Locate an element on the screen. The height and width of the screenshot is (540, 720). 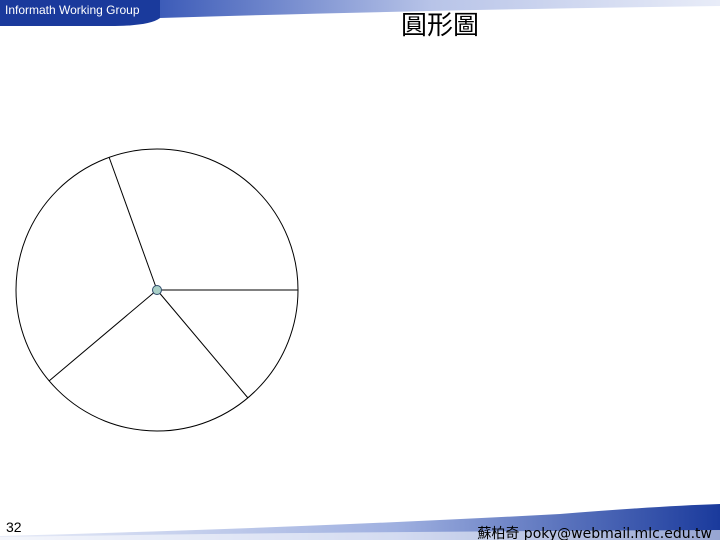
radius-line-lower-left is located at coordinates (103, 335).